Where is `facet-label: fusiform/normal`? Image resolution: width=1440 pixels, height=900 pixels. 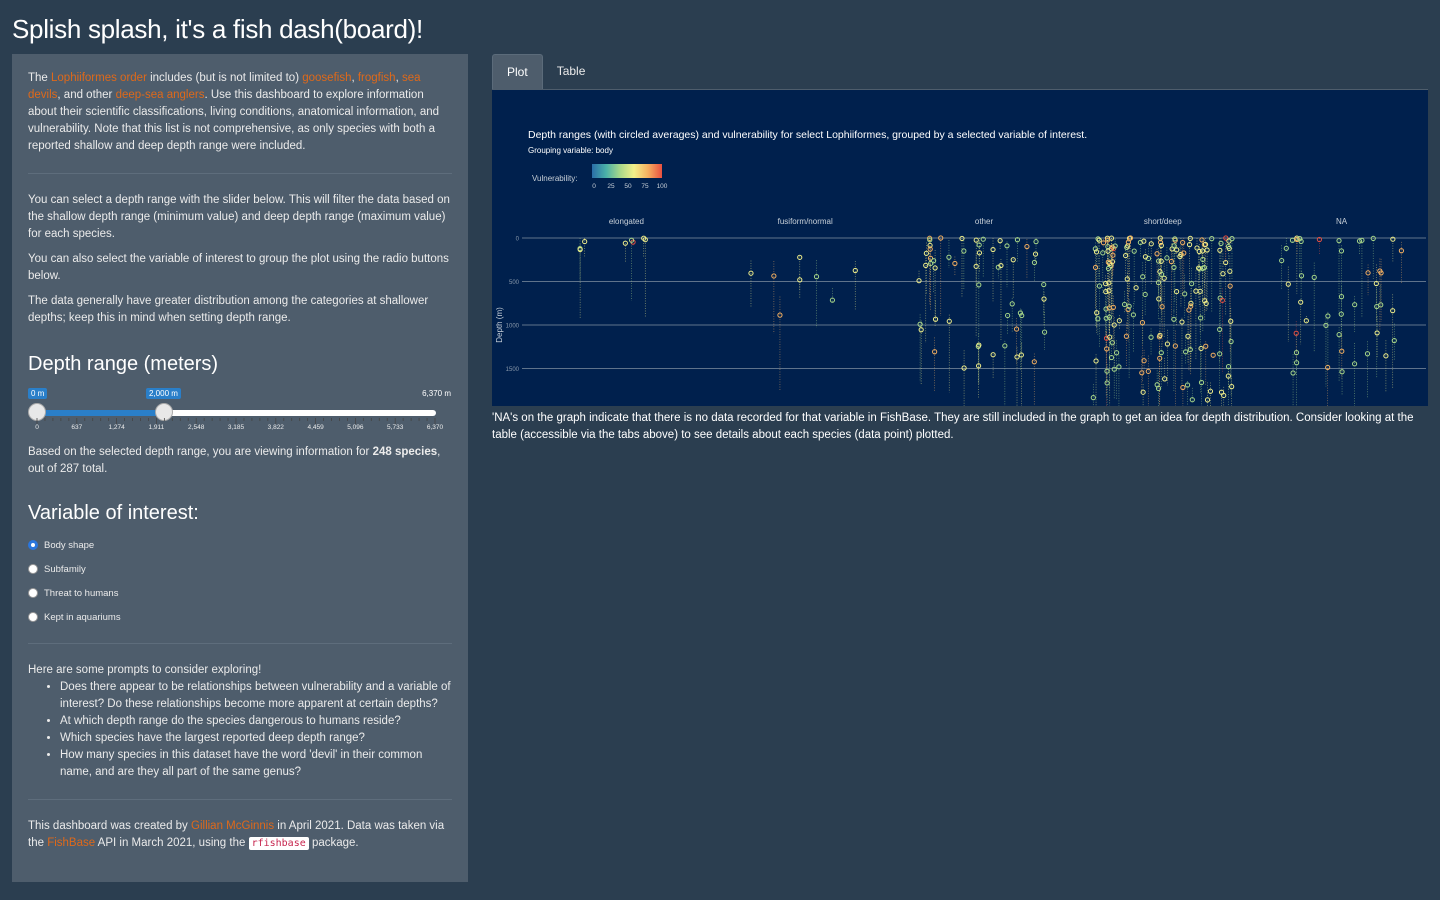 facet-label: fusiform/normal is located at coordinates (805, 221).